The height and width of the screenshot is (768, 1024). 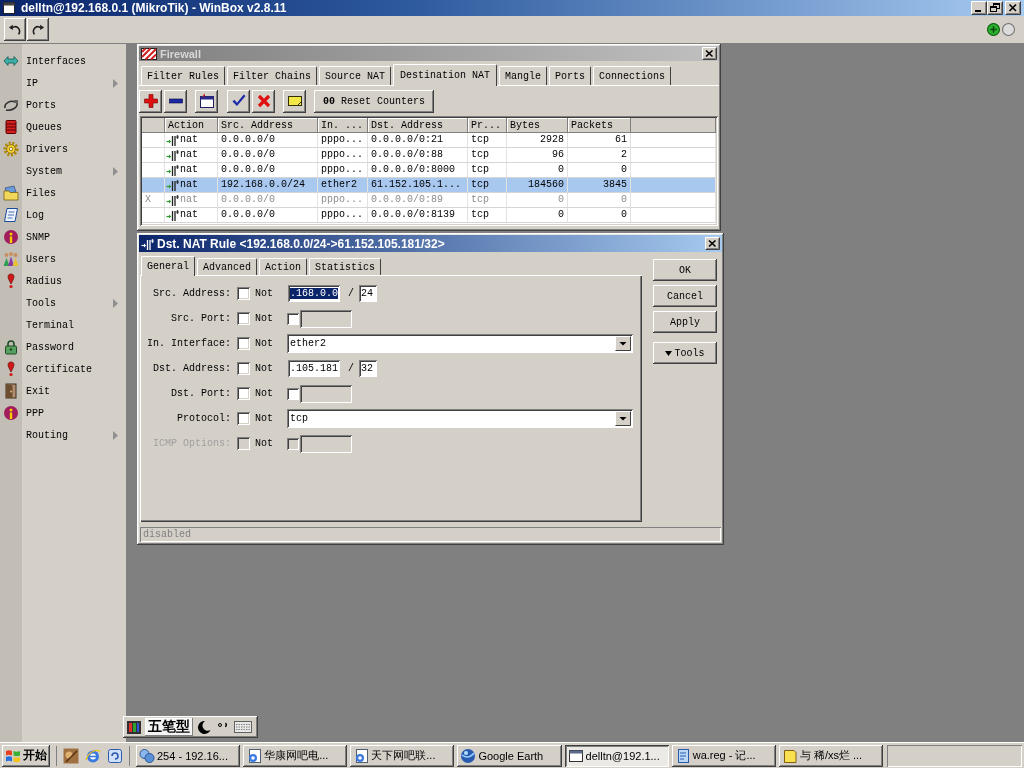 What do you see at coordinates (63, 61) in the screenshot?
I see `sidebar-item: Interfaces` at bounding box center [63, 61].